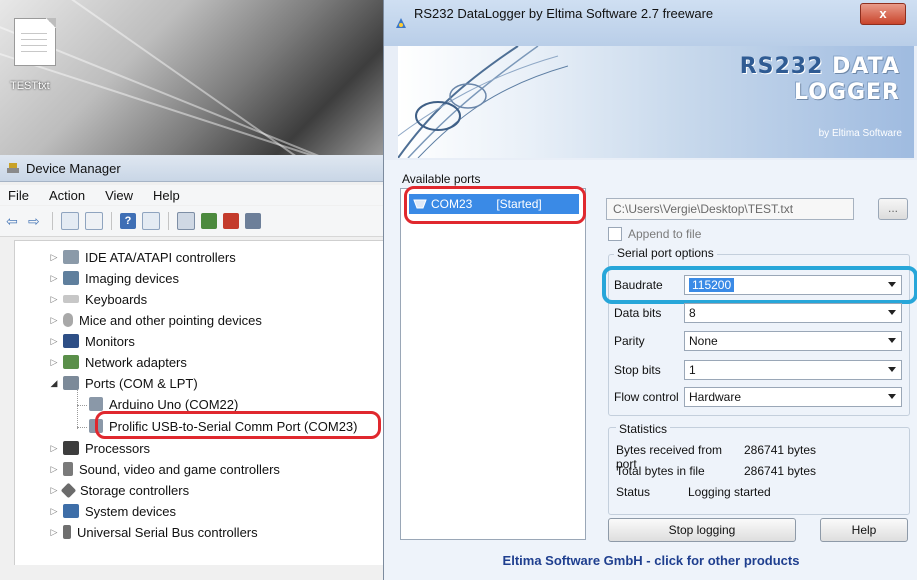 This screenshot has width=917, height=580. What do you see at coordinates (729, 492) in the screenshot?
I see `stat-value: Logging started` at bounding box center [729, 492].